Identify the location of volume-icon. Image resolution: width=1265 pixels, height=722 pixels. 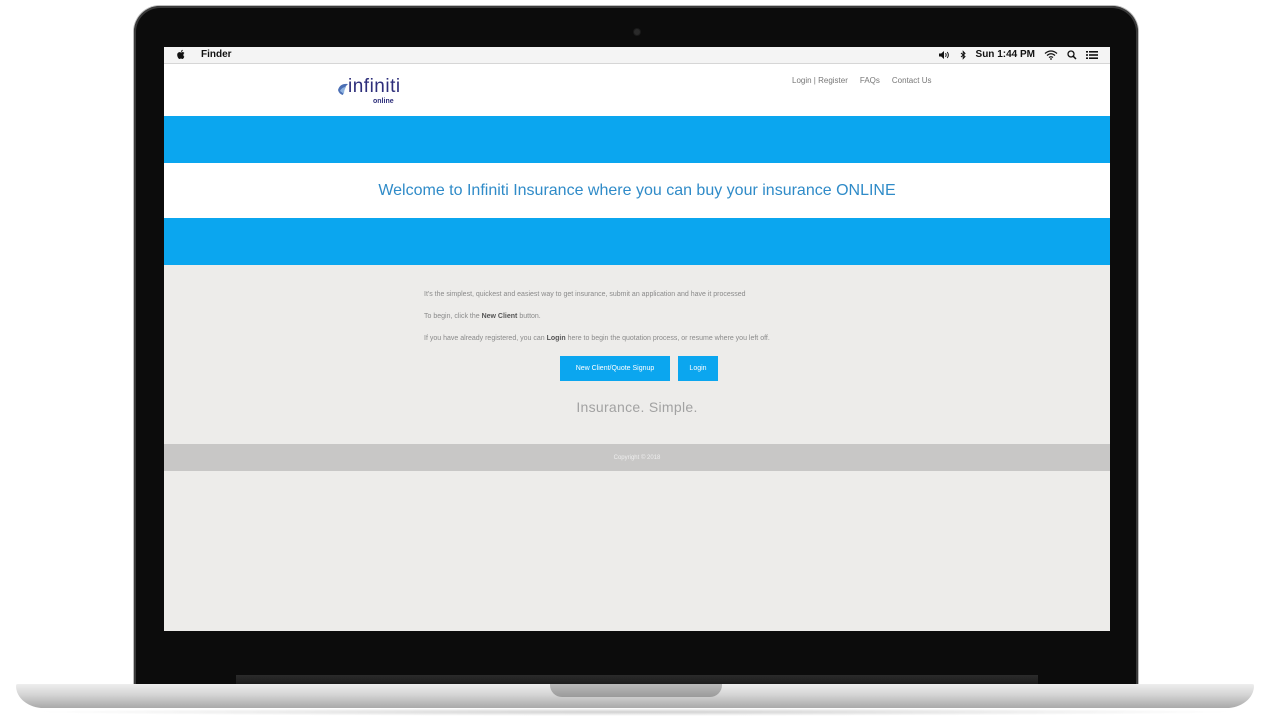
(944, 55).